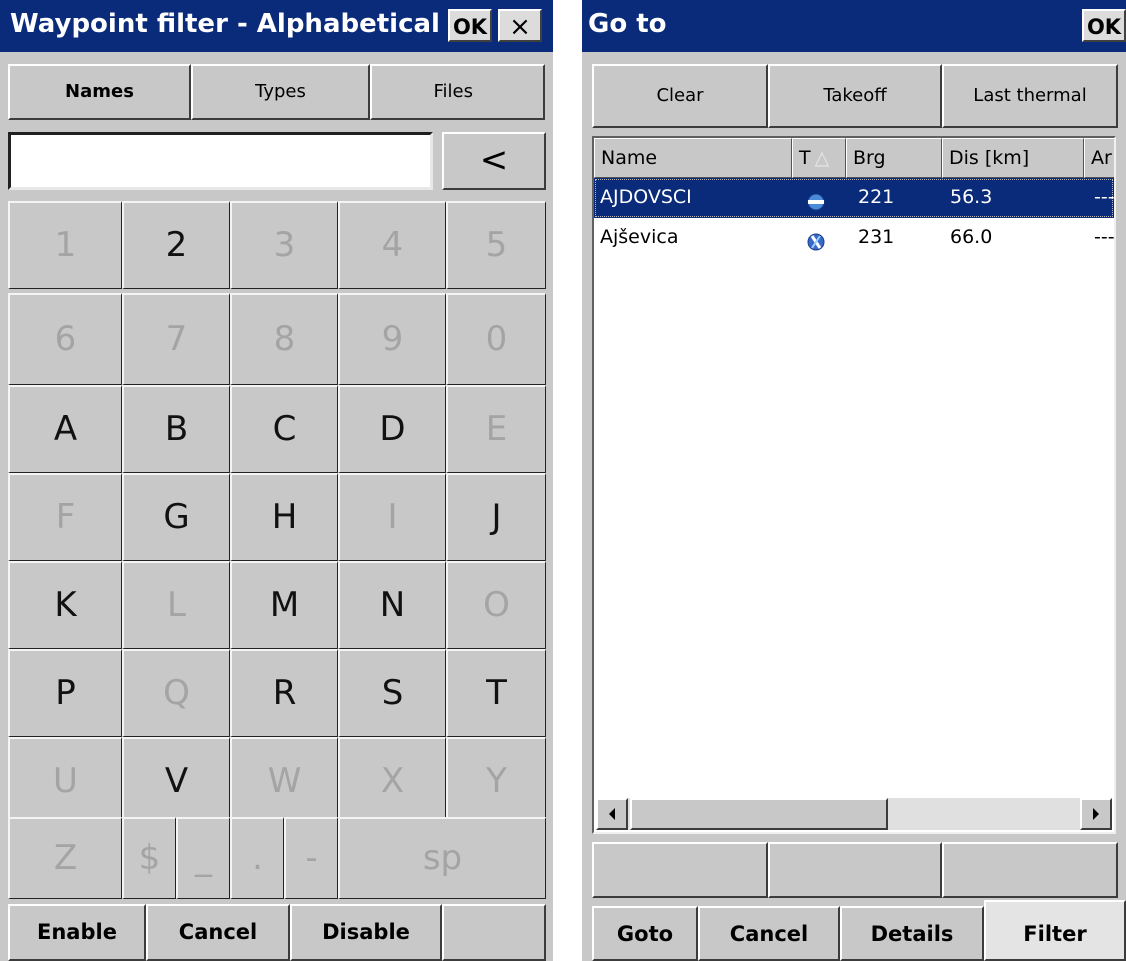  Describe the element at coordinates (854, 238) in the screenshot. I see `list-row: Ajševica 231 66.0 ---` at that location.